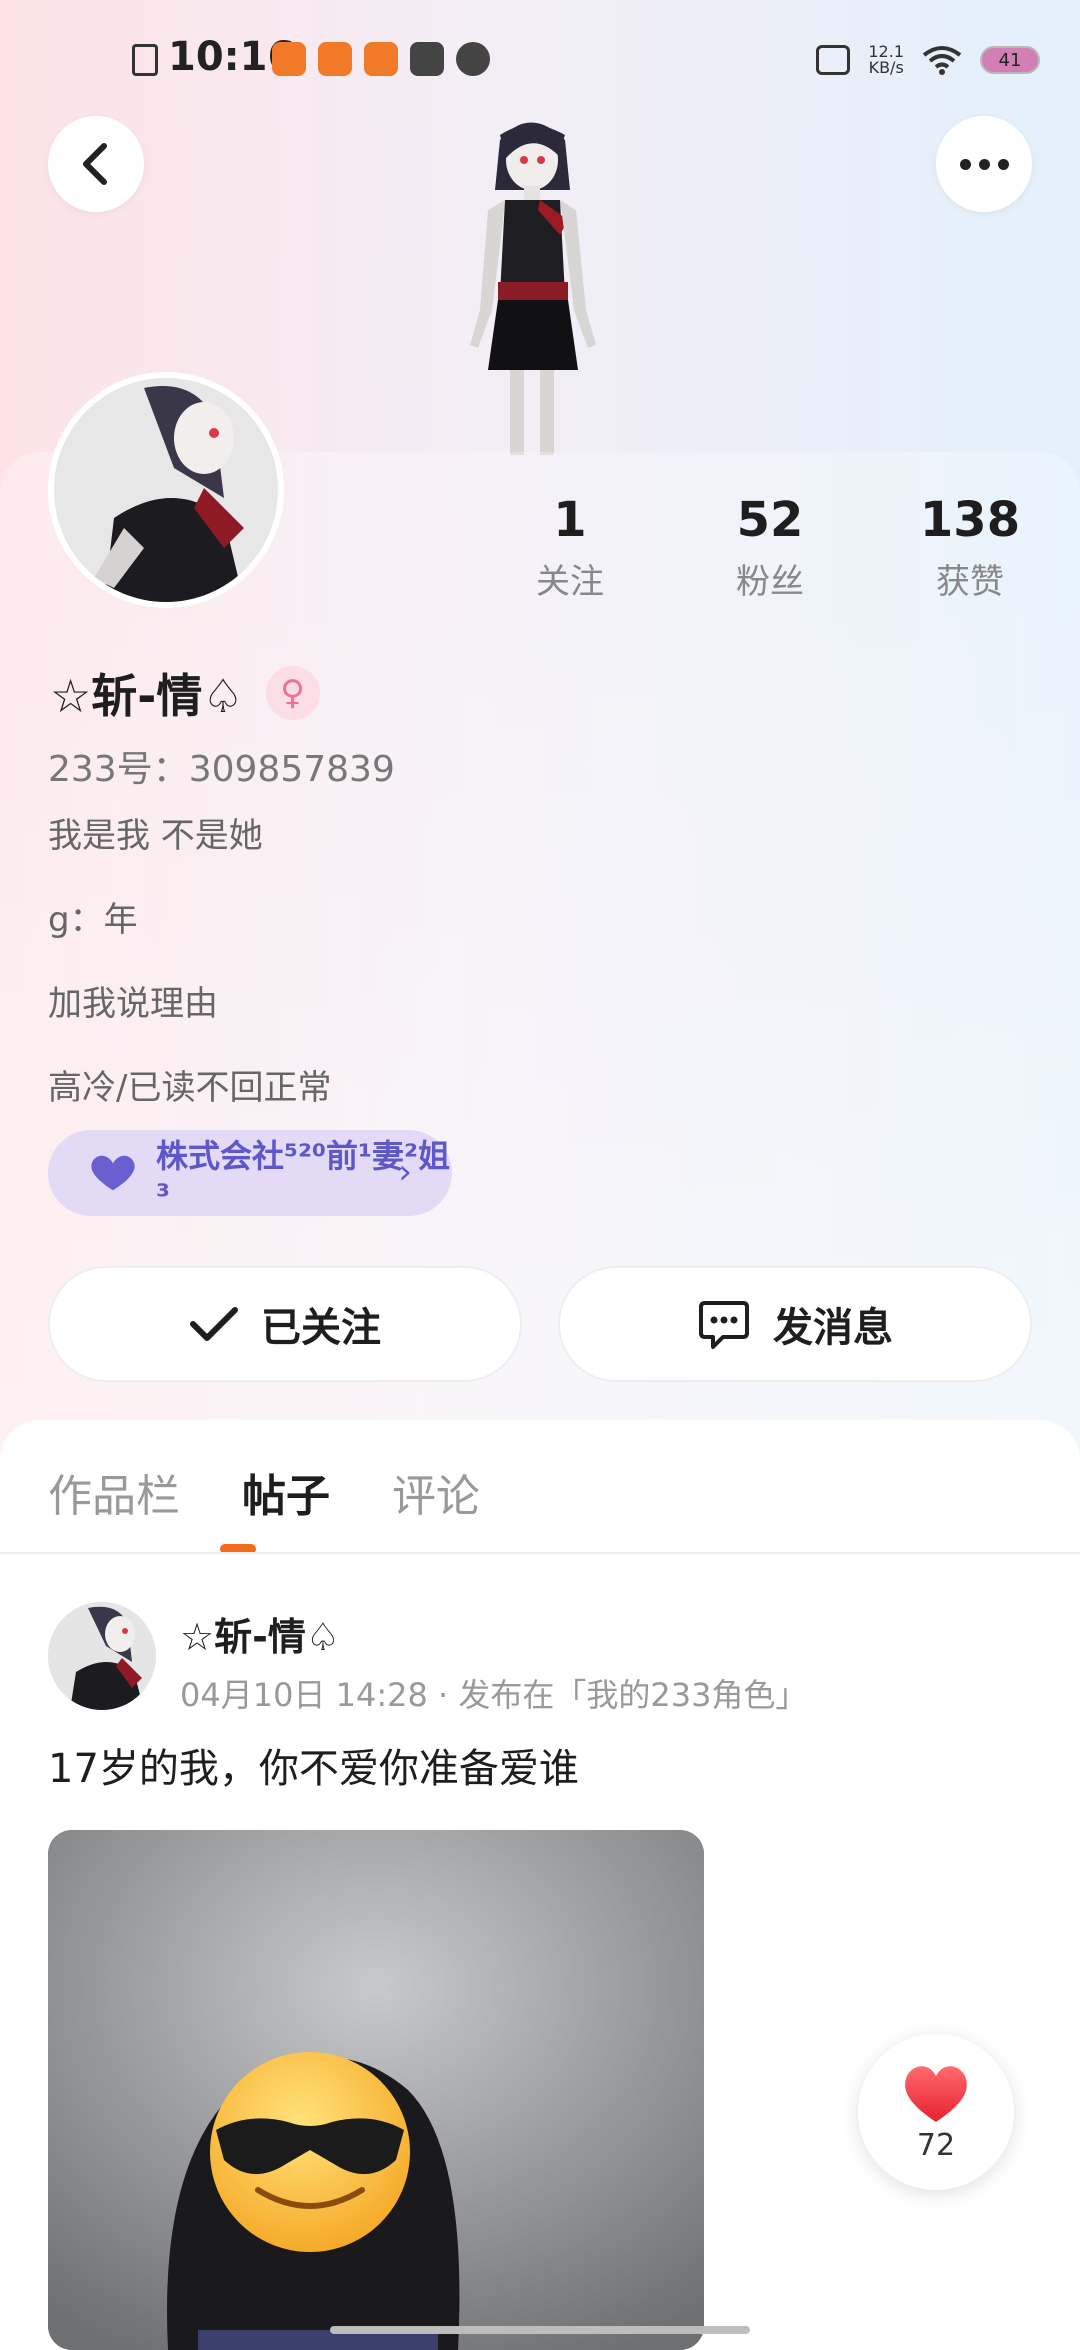 The image size is (1080, 2350). What do you see at coordinates (321, 1328) in the screenshot?
I see `following-button-label: 已关注` at bounding box center [321, 1328].